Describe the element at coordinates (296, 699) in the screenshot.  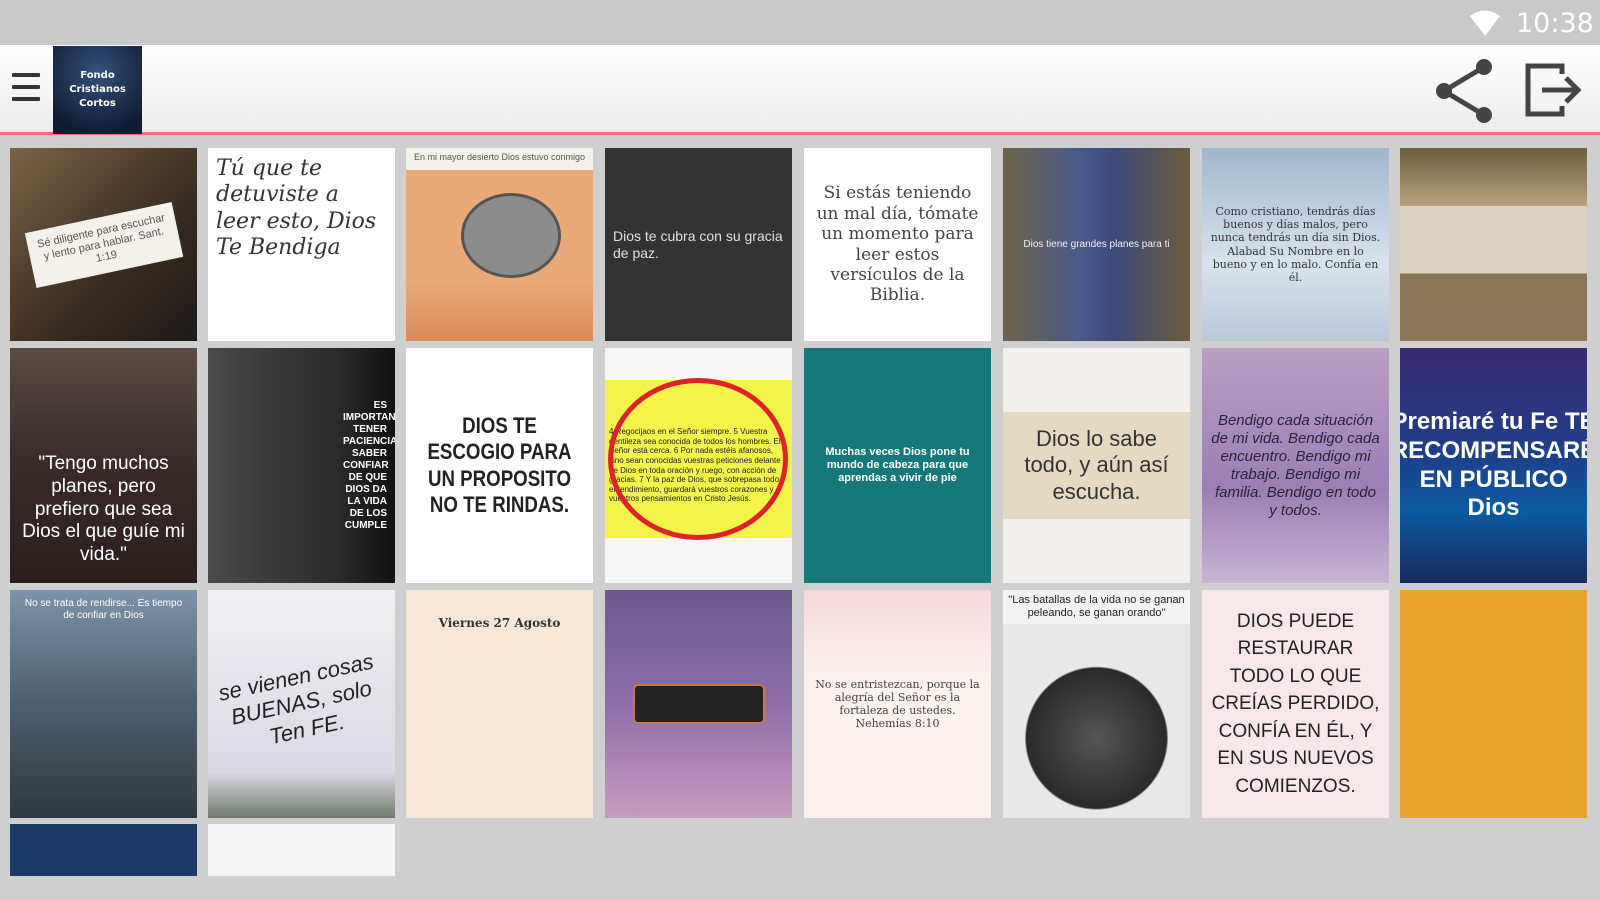
I see `tile-text: se vienen cosas BUENAS, solo Ten FE.` at that location.